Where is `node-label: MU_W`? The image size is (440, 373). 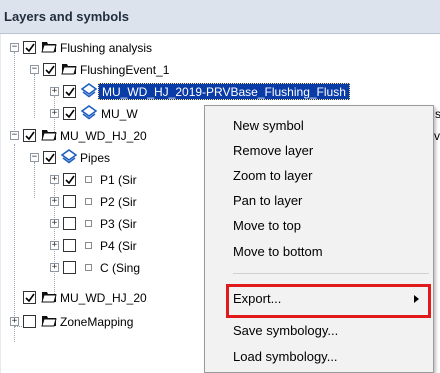 node-label: MU_W is located at coordinates (119, 114).